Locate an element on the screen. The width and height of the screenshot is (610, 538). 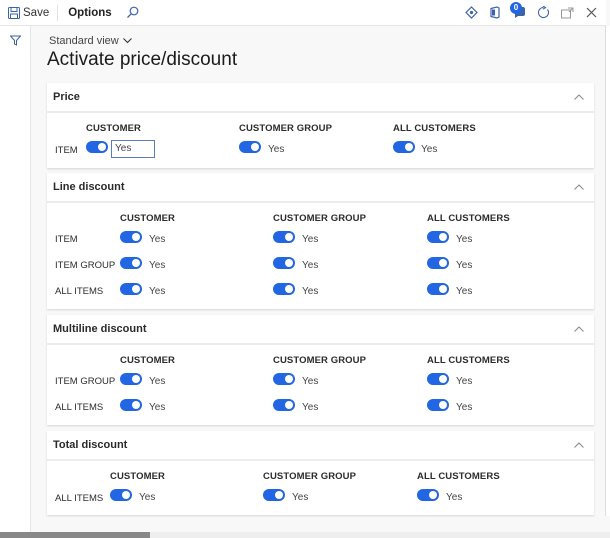
line-all-items-customer-toggle is located at coordinates (131, 289).